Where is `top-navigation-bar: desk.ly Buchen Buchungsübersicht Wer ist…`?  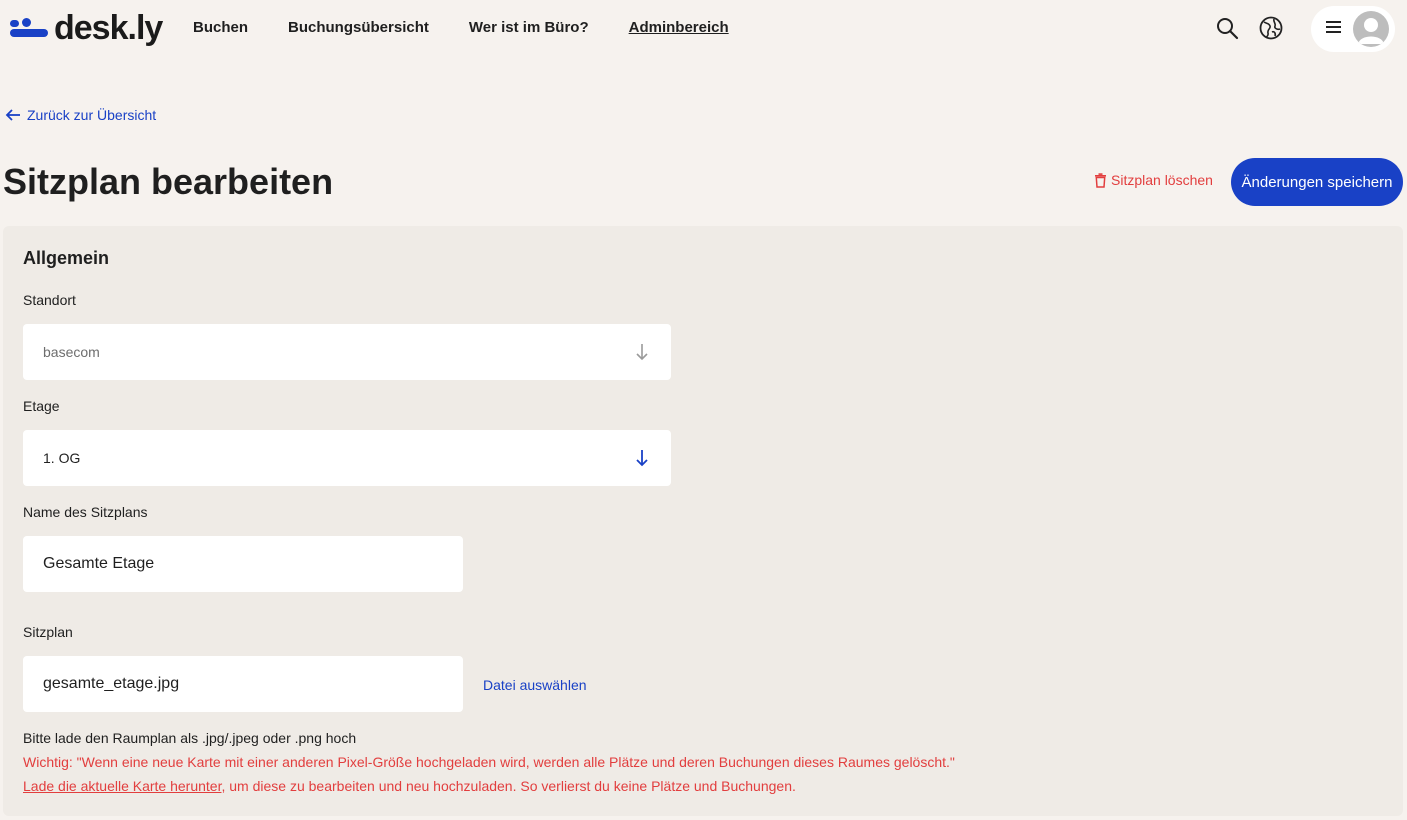
top-navigation-bar: desk.ly Buchen Buchungsübersicht Wer ist… is located at coordinates (703, 29).